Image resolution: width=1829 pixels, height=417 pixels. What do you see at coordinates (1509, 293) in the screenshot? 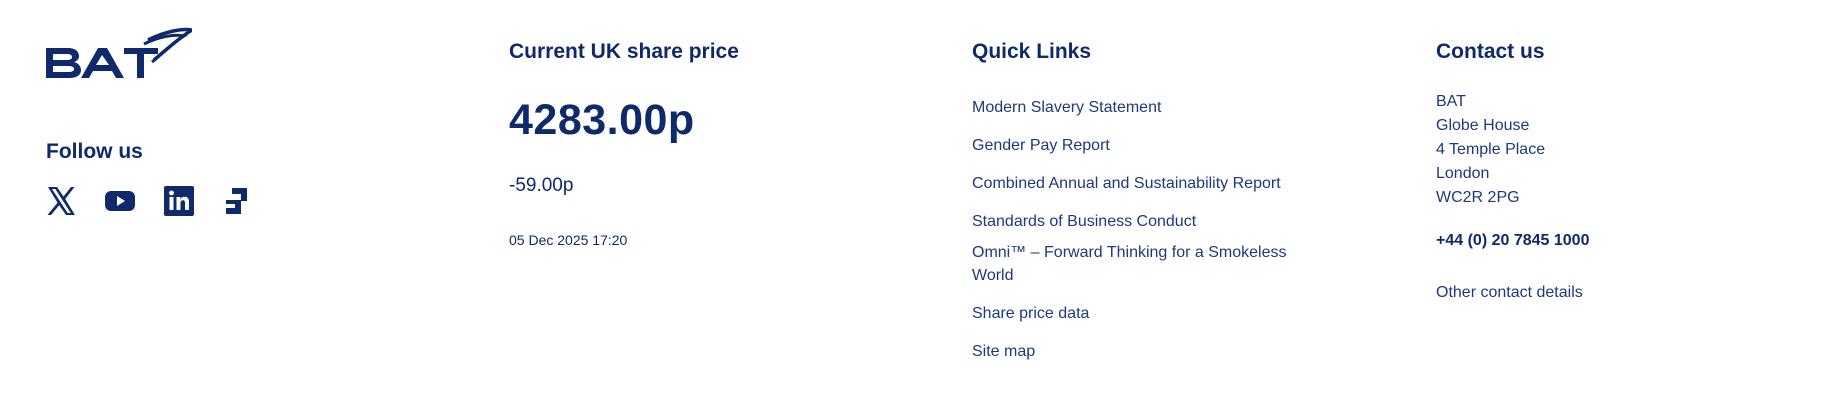
I see `other-contact-details-link: Other contact details` at bounding box center [1509, 293].